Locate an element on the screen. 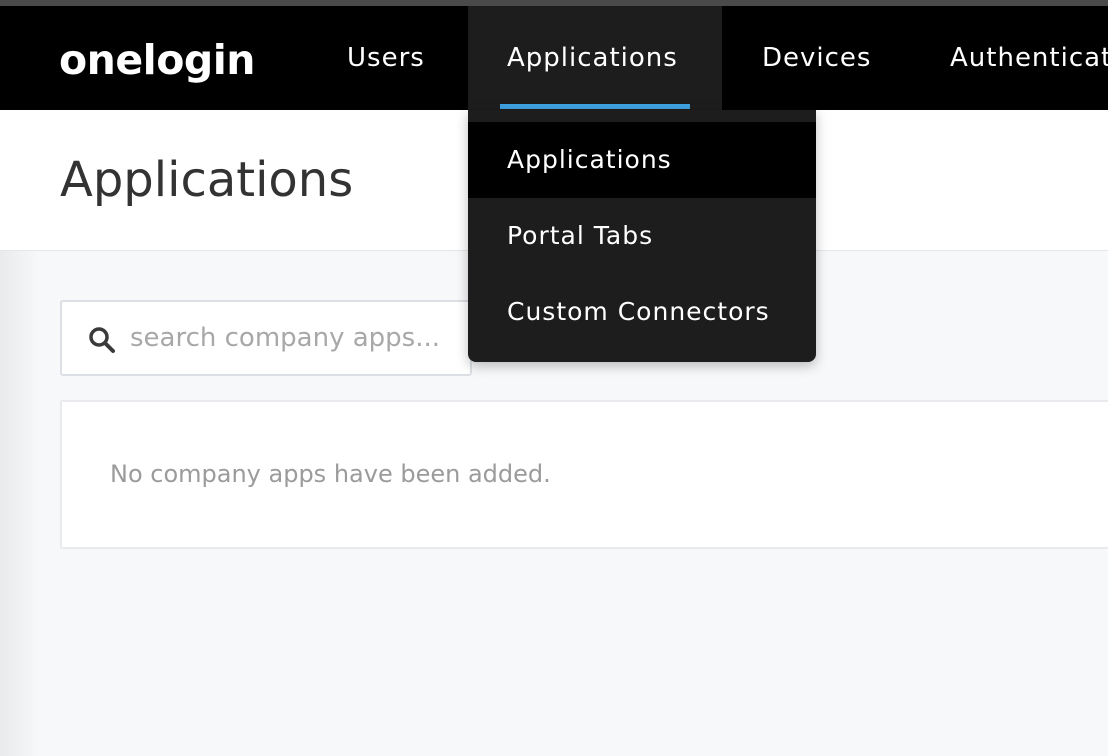 This screenshot has height=756, width=1108. dropdown-item-applications: Applications is located at coordinates (642, 160).